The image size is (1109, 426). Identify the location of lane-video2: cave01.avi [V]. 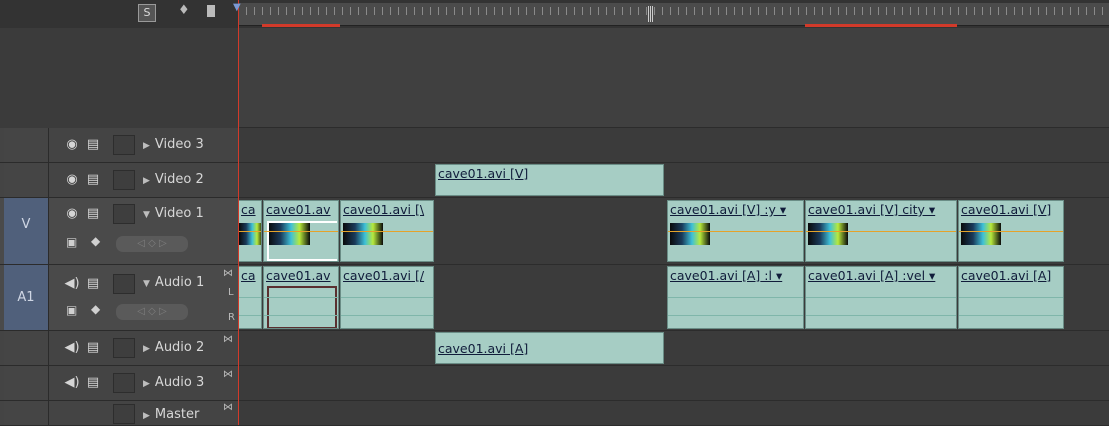
(673, 180).